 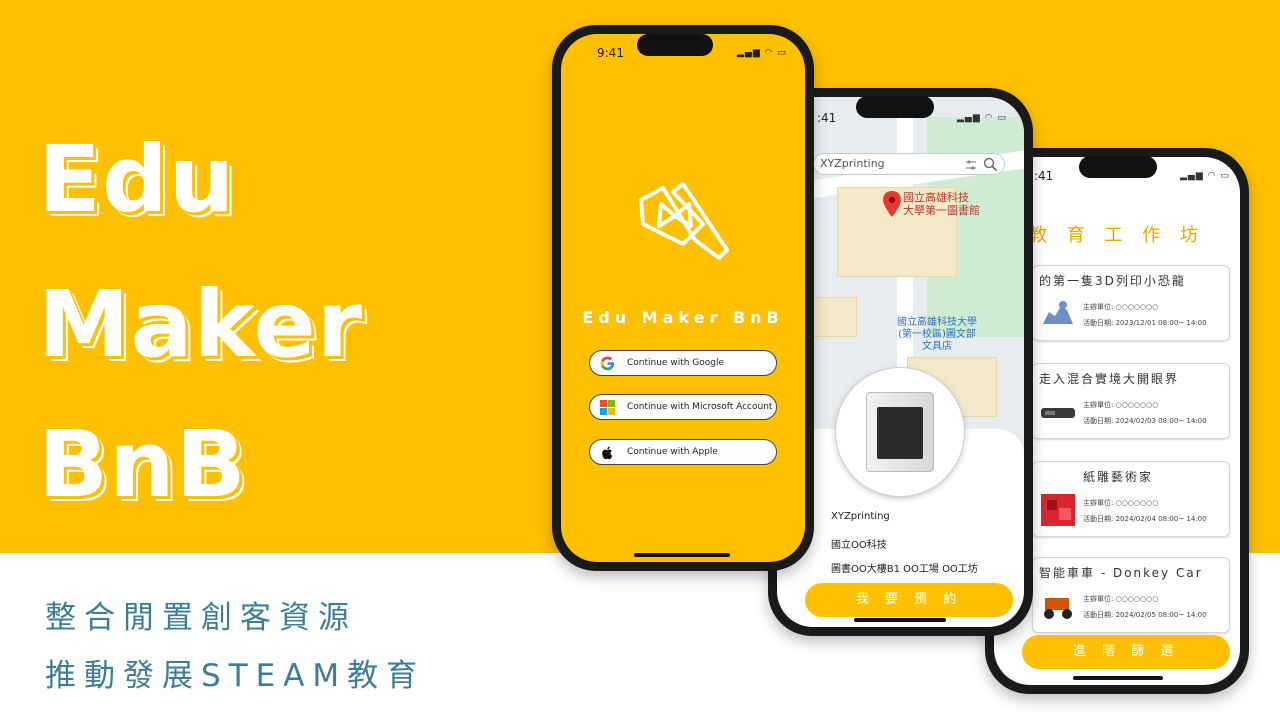 I want to click on workshop-date: 活動日期: 2023/12/01 08:00~ 14:00, so click(x=1145, y=323).